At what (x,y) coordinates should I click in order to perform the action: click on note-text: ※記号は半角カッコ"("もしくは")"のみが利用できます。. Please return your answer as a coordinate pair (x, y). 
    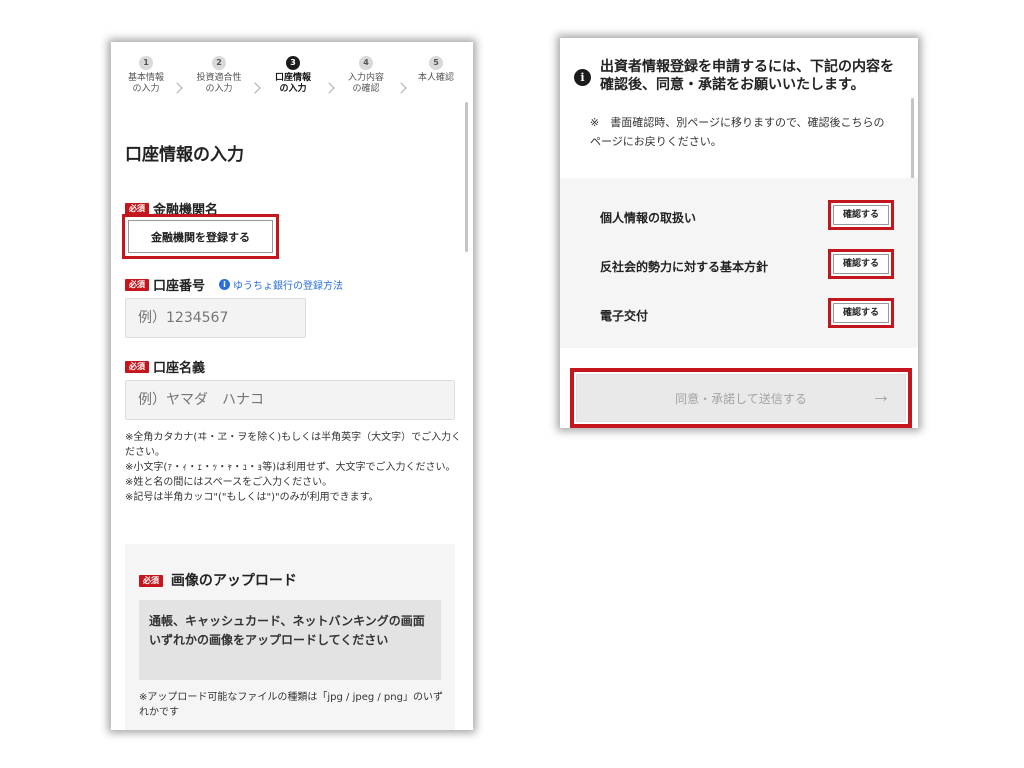
    Looking at the image, I should click on (252, 497).